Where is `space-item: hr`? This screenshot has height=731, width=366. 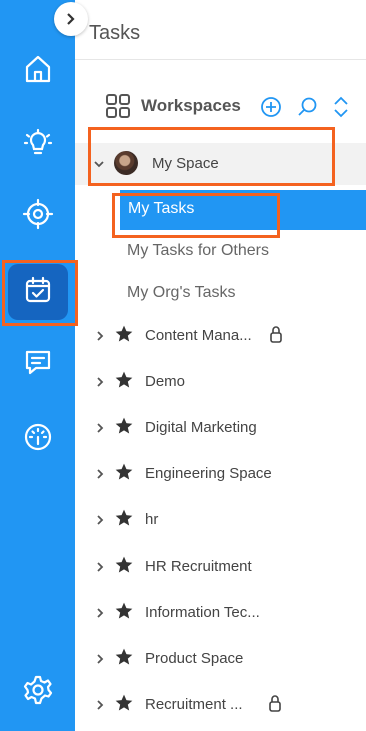 space-item: hr is located at coordinates (228, 520).